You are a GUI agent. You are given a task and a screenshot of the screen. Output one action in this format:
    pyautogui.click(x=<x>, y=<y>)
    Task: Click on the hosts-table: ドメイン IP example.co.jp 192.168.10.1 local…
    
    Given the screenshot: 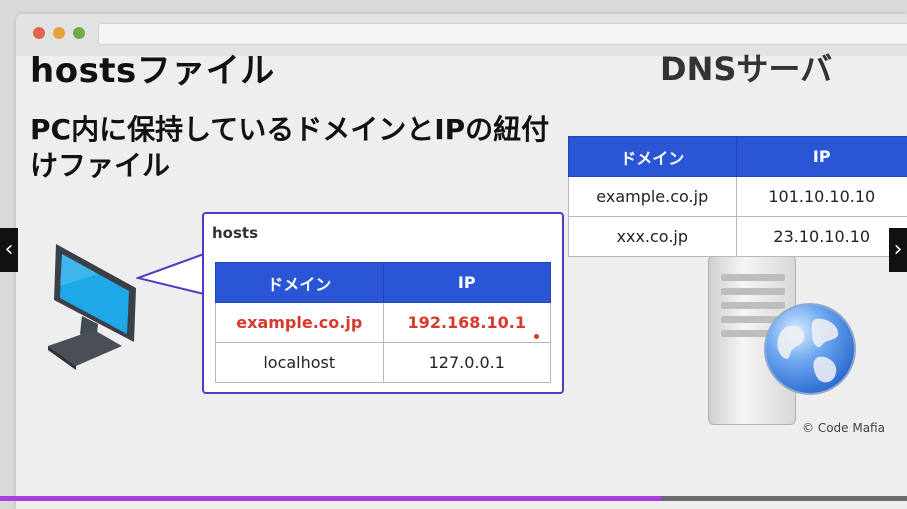 What is the action you would take?
    pyautogui.click(x=383, y=322)
    